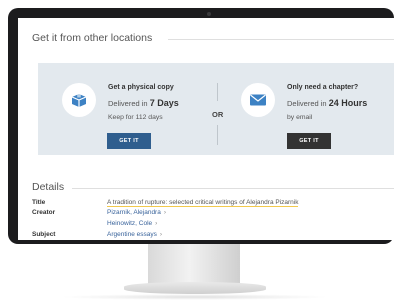  Describe the element at coordinates (141, 87) in the screenshot. I see `physical-copy-title: Get a physical copy` at that location.